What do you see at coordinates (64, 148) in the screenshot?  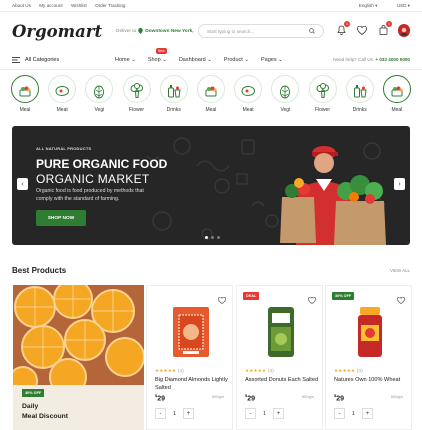 I see `banner-eyebrow: ALL NATURAL PRODUCTS` at bounding box center [64, 148].